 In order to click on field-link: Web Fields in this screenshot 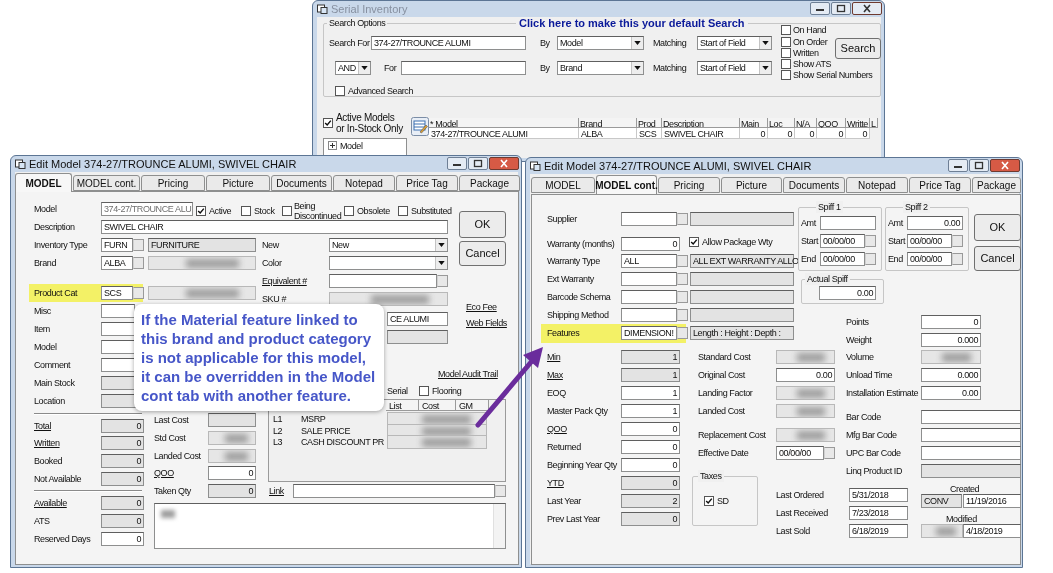, I will do `click(486, 323)`.